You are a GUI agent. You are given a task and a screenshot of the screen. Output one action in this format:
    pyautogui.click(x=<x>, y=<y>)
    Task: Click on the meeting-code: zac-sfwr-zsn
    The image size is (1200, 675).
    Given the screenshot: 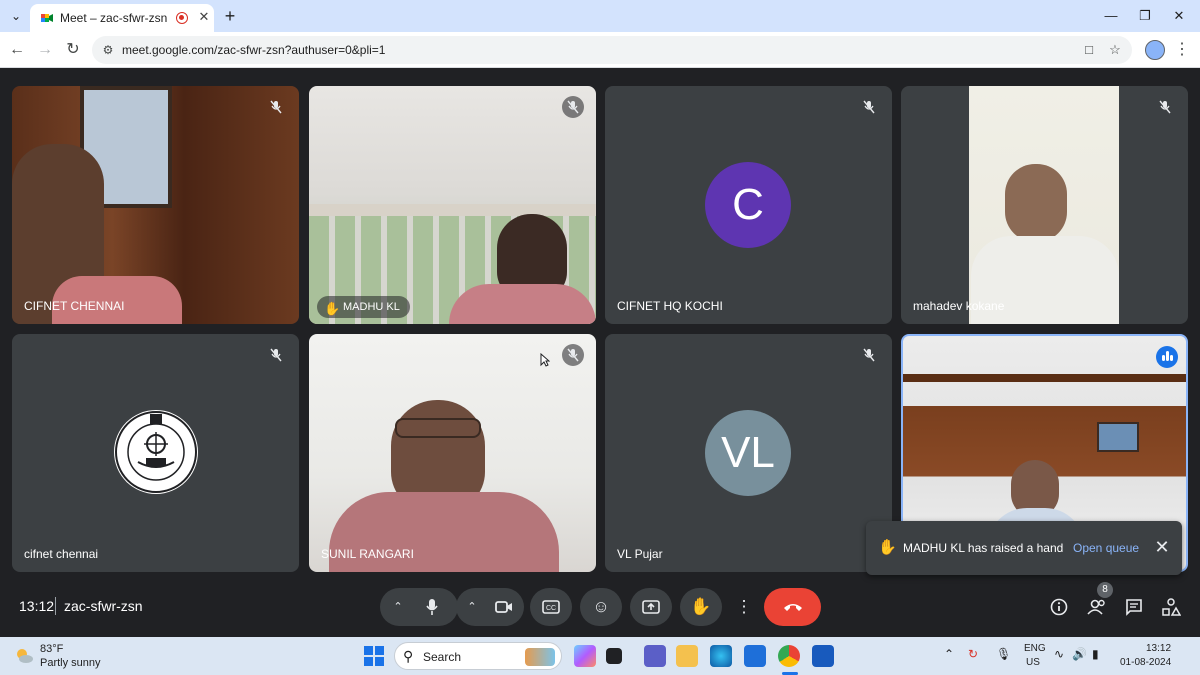 What is the action you would take?
    pyautogui.click(x=103, y=606)
    